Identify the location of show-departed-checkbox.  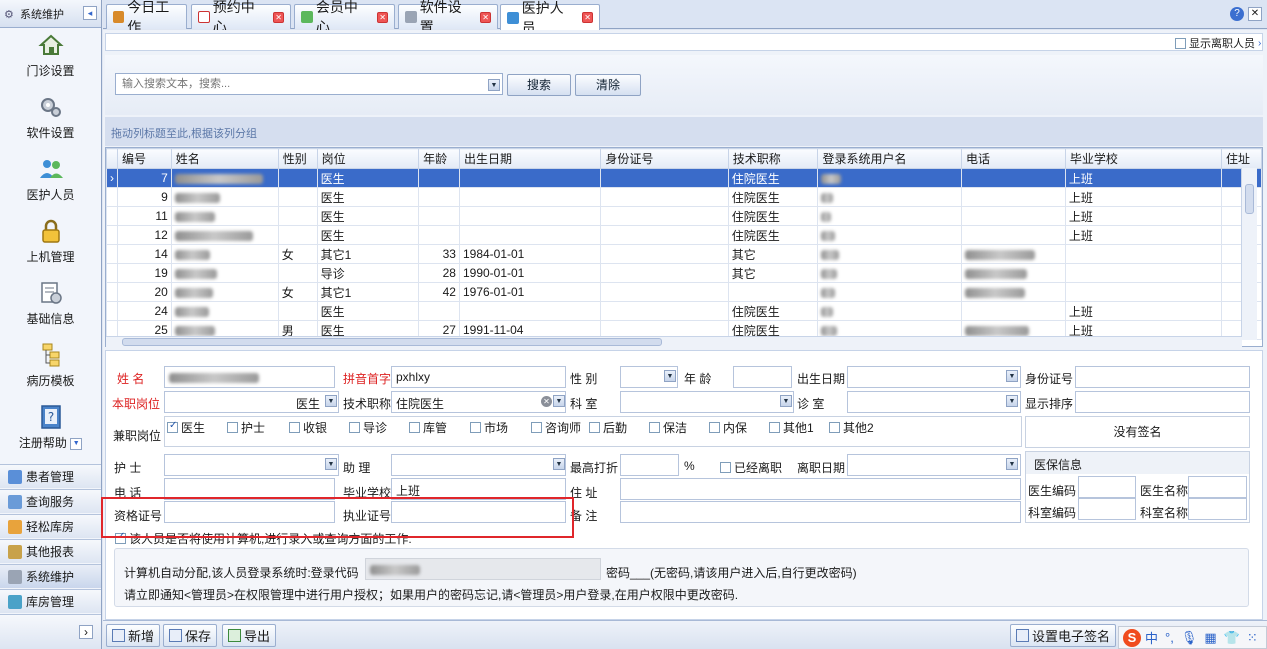
(1180, 43).